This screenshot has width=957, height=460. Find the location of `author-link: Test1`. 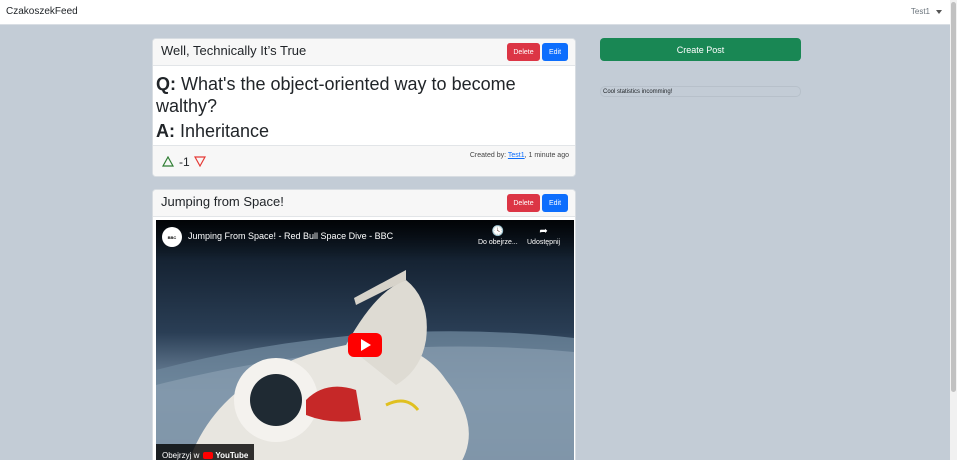

author-link: Test1 is located at coordinates (516, 155).